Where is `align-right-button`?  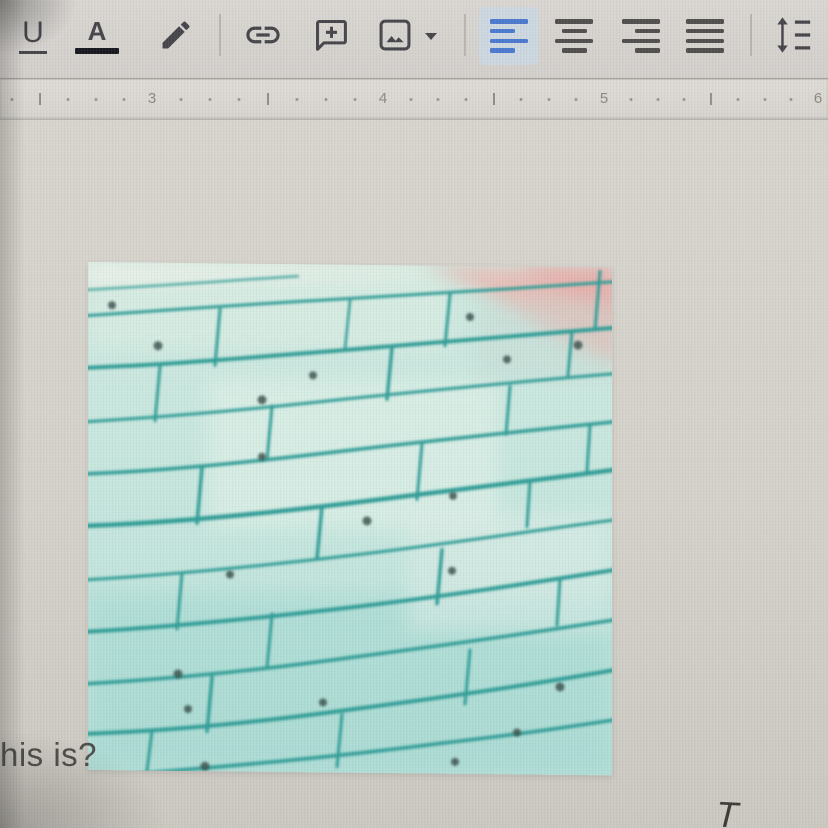 align-right-button is located at coordinates (641, 36).